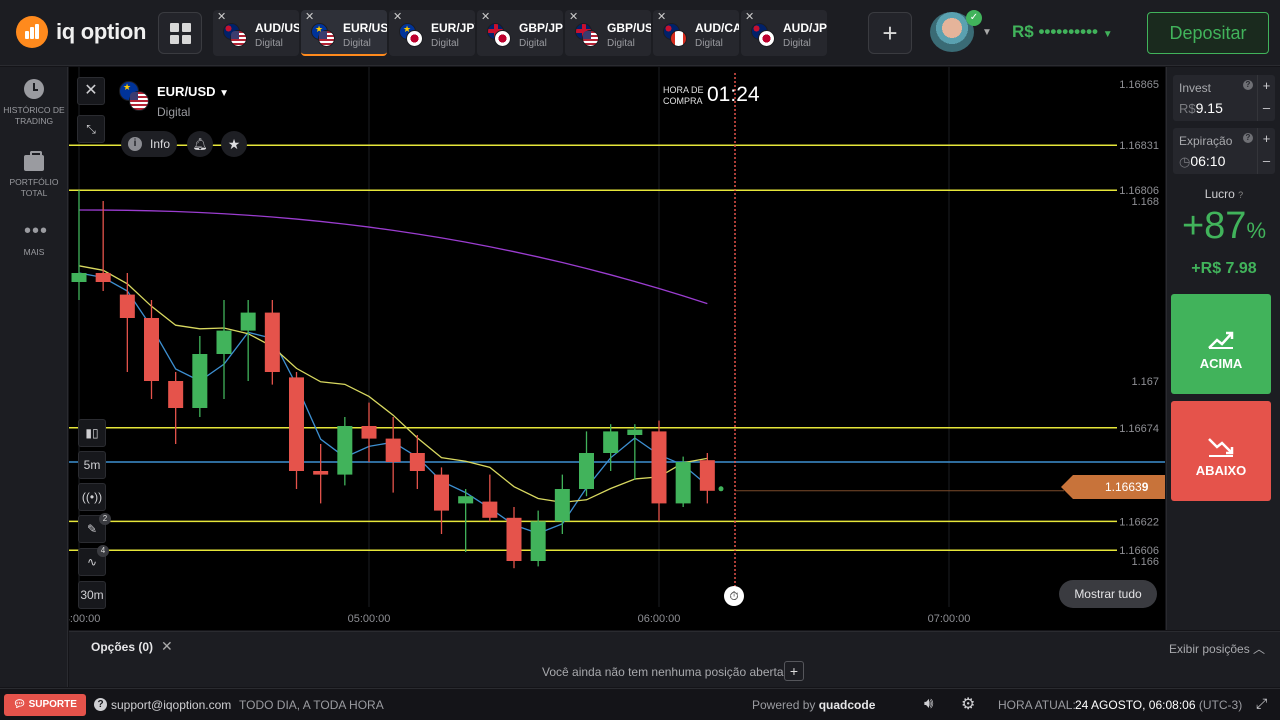 Image resolution: width=1280 pixels, height=720 pixels. I want to click on expiry-field: Expiração ? ◷06:10 + –, so click(1224, 151).